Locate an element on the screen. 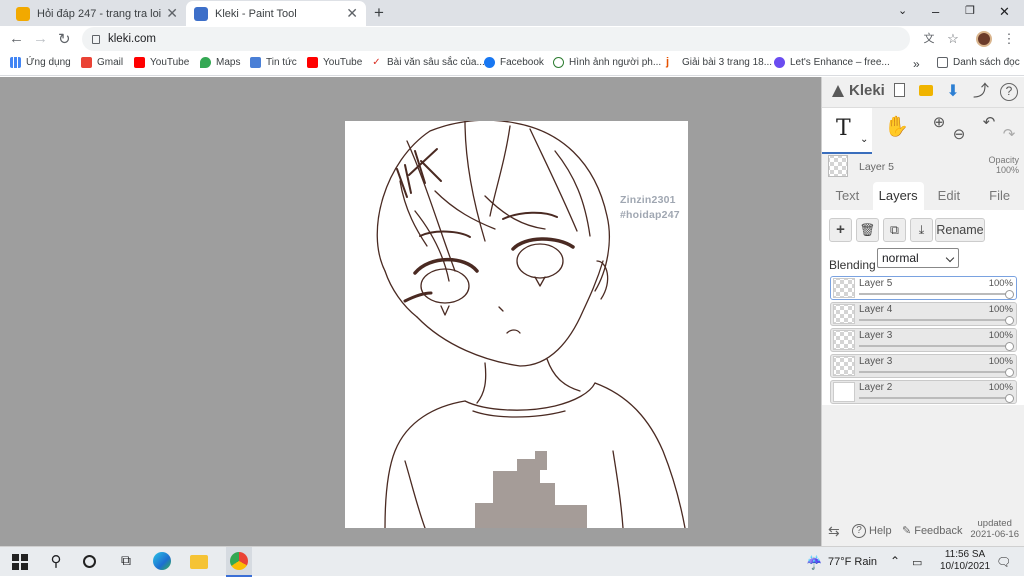 Image resolution: width=1024 pixels, height=577 pixels. forward-icon: → is located at coordinates (40, 38).